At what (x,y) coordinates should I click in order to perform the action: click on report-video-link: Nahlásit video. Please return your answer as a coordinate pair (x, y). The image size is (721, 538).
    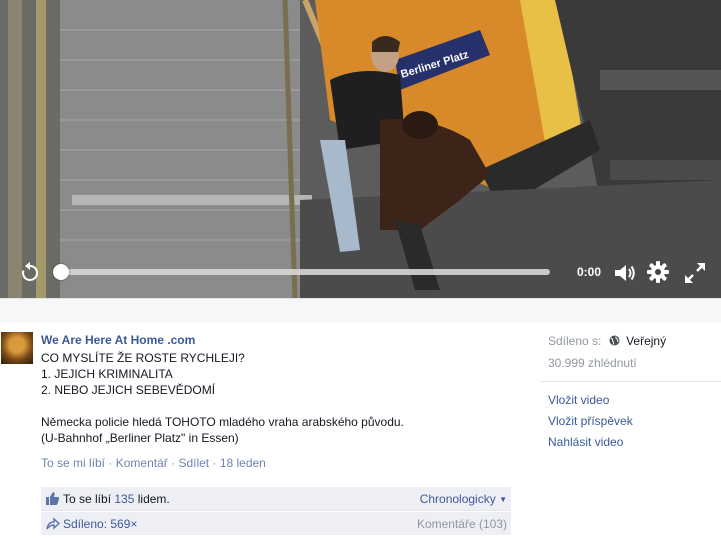
    Looking at the image, I should click on (585, 442).